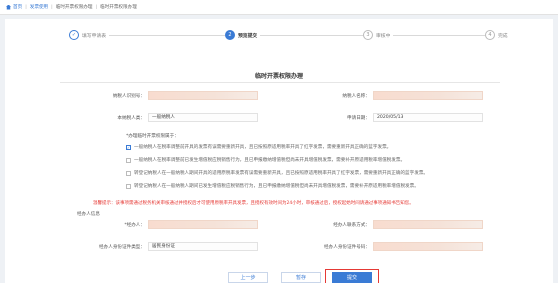 This screenshot has width=558, height=283. I want to click on divider, so click(280, 82).